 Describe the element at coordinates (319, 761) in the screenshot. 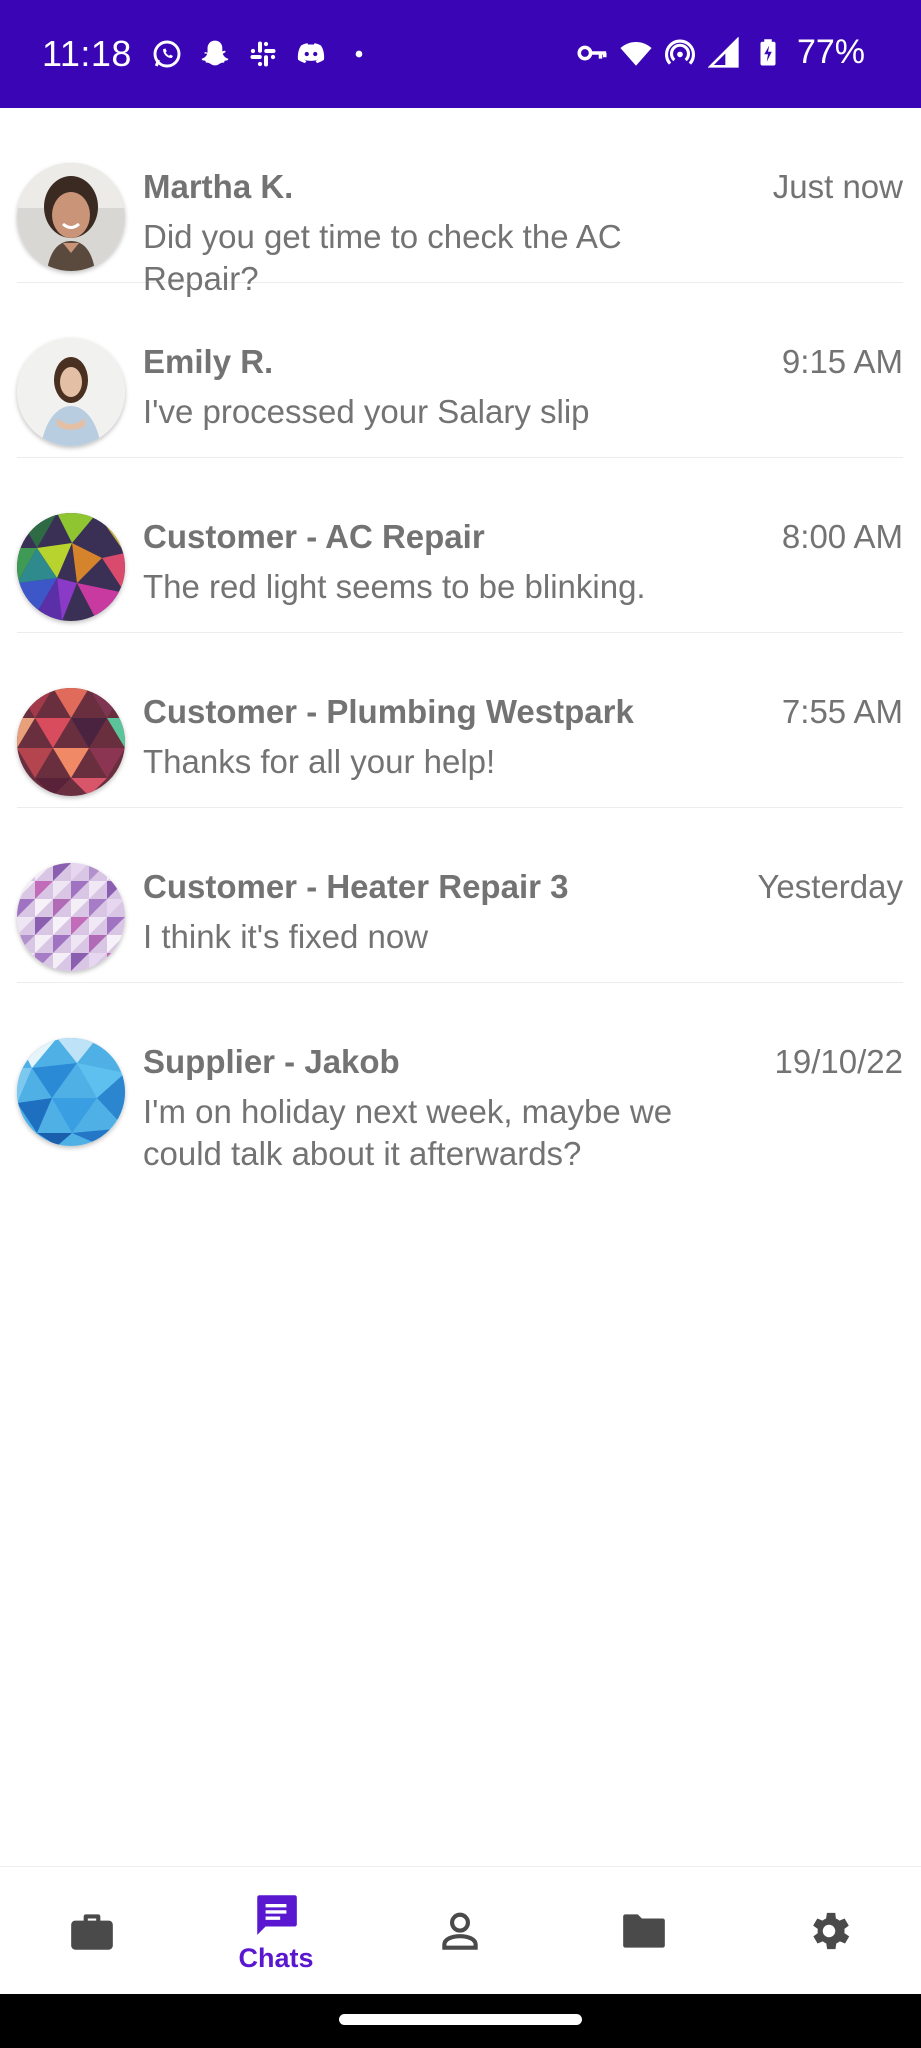

I see `chat-message: Thanks for all your help!` at that location.